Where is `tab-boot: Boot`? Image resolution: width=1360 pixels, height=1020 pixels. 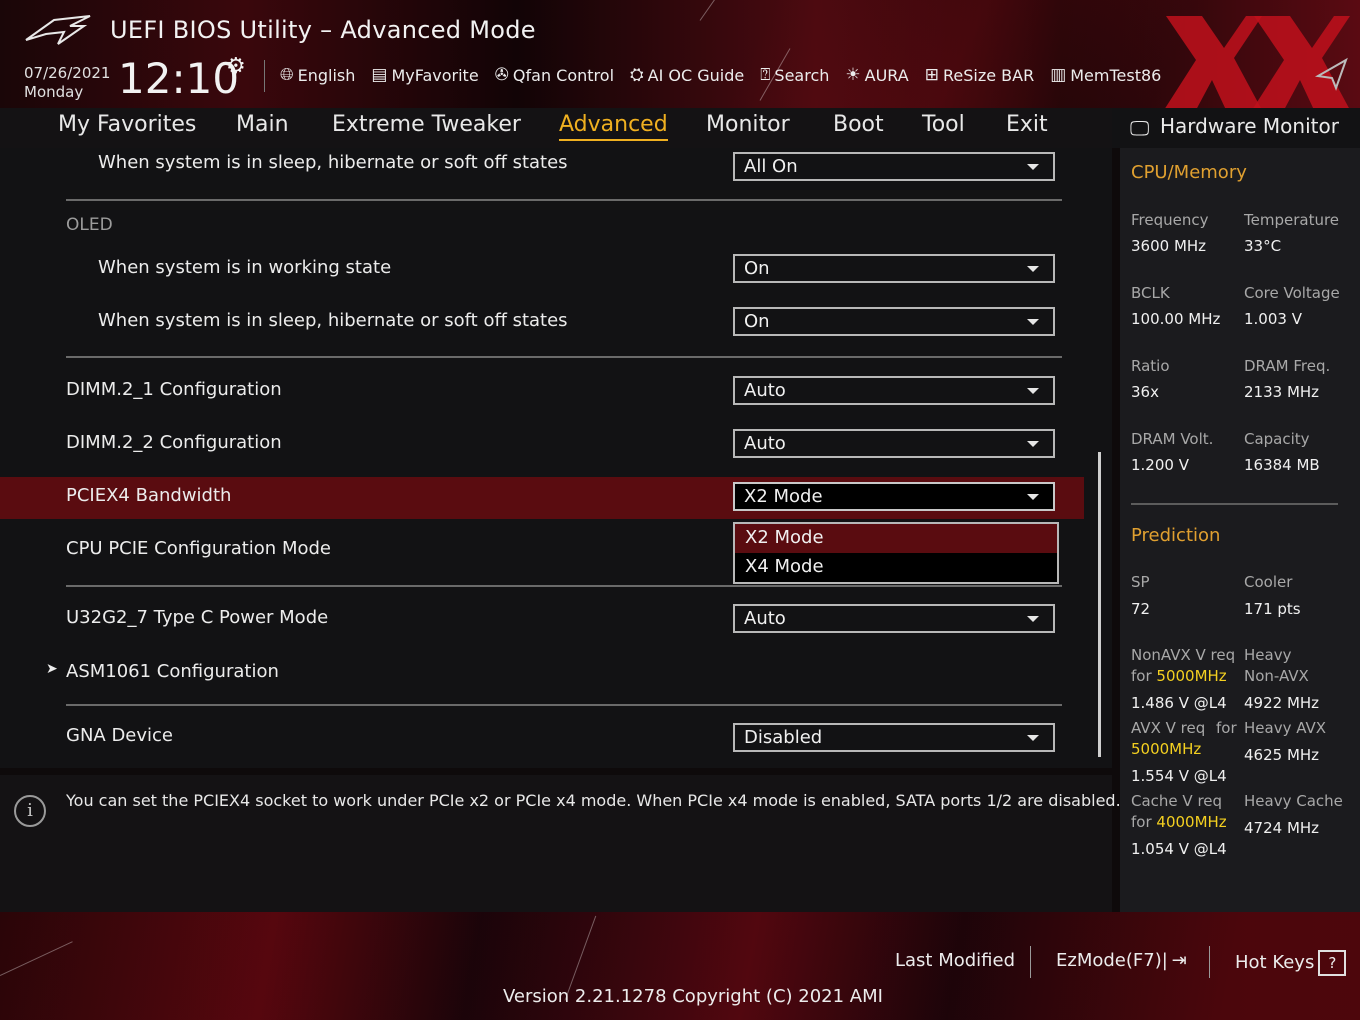 tab-boot: Boot is located at coordinates (858, 125).